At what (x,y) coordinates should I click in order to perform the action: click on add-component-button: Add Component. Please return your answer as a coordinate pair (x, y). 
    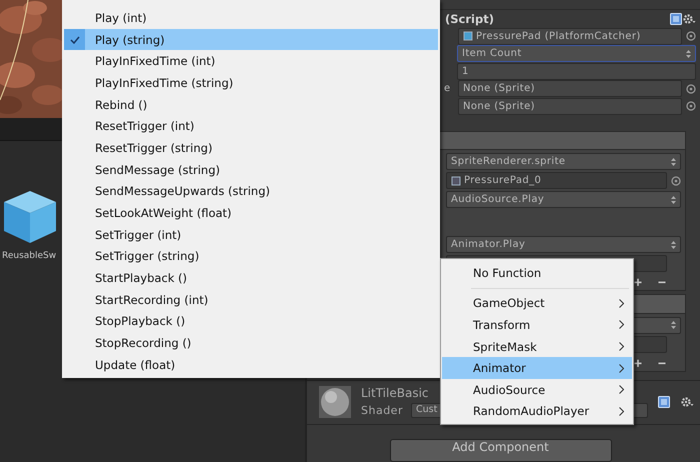
    Looking at the image, I should click on (501, 450).